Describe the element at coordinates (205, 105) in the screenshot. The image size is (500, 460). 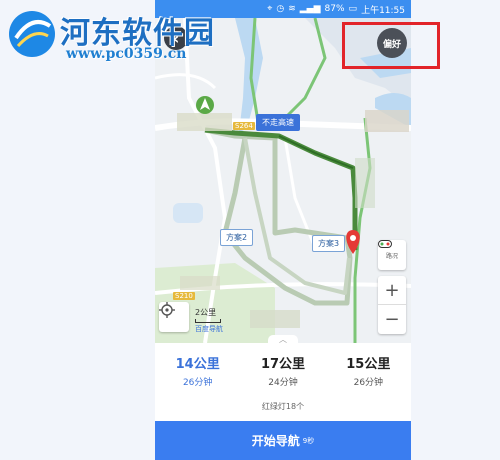
I see `start-marker-icon` at that location.